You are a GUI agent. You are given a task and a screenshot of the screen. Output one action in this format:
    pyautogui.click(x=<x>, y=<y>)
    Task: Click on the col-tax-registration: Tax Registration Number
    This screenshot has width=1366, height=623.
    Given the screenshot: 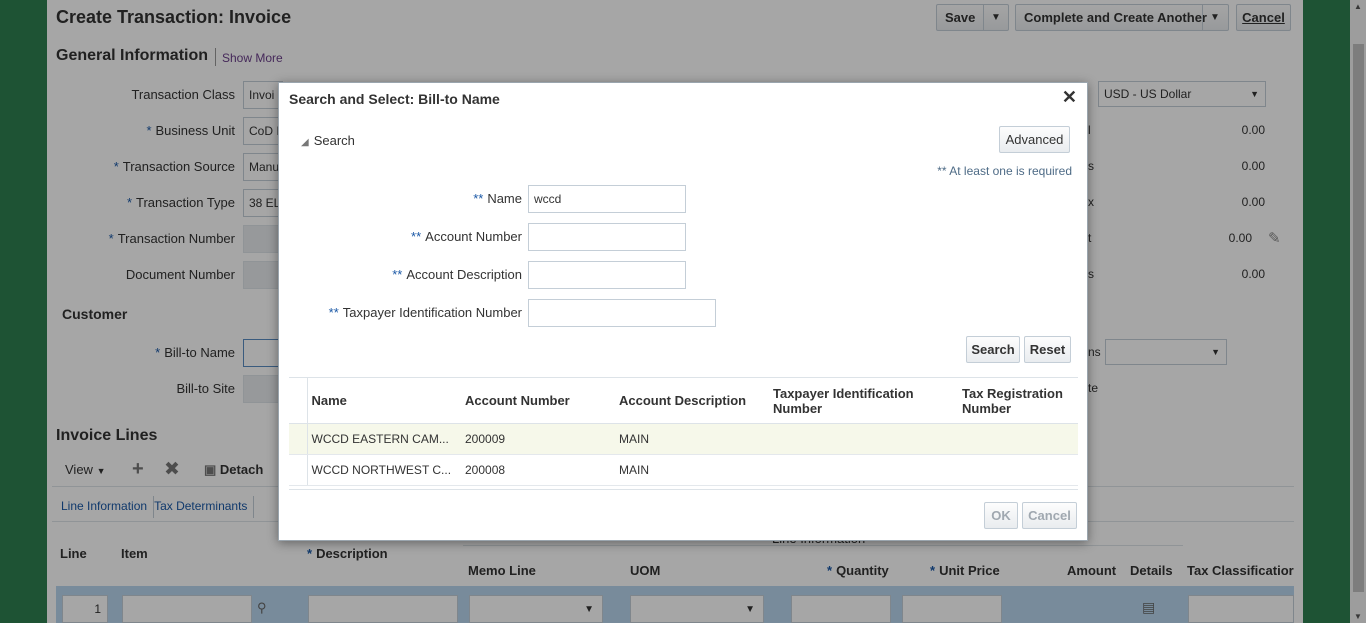 What is the action you would take?
    pyautogui.click(x=1018, y=400)
    